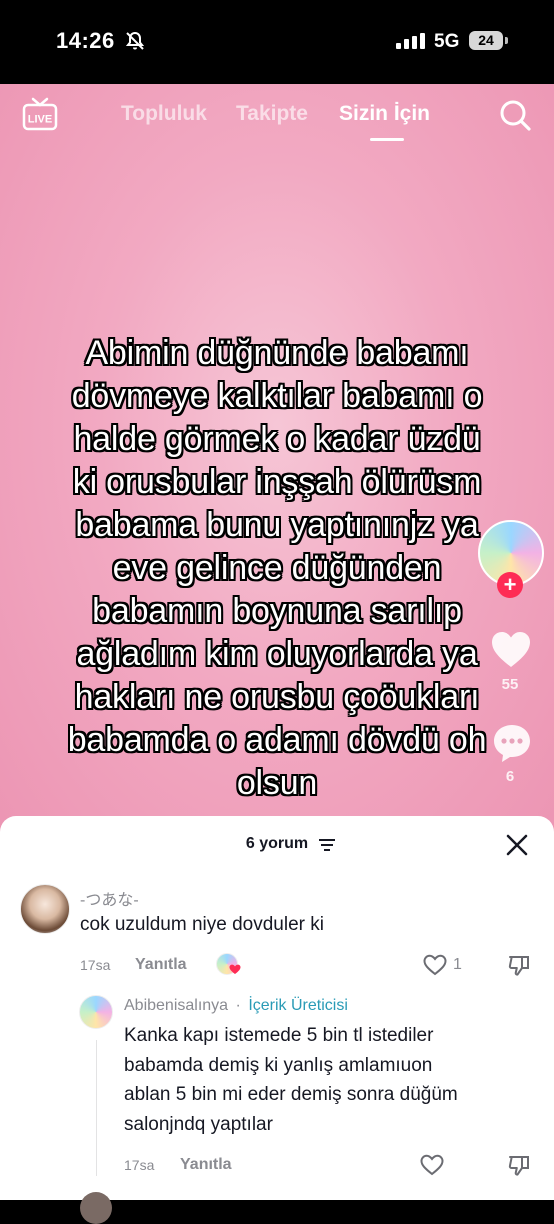 This screenshot has width=554, height=1224. I want to click on top-nav: LIVE Topluluk Takipte Sizin İçin, so click(277, 119).